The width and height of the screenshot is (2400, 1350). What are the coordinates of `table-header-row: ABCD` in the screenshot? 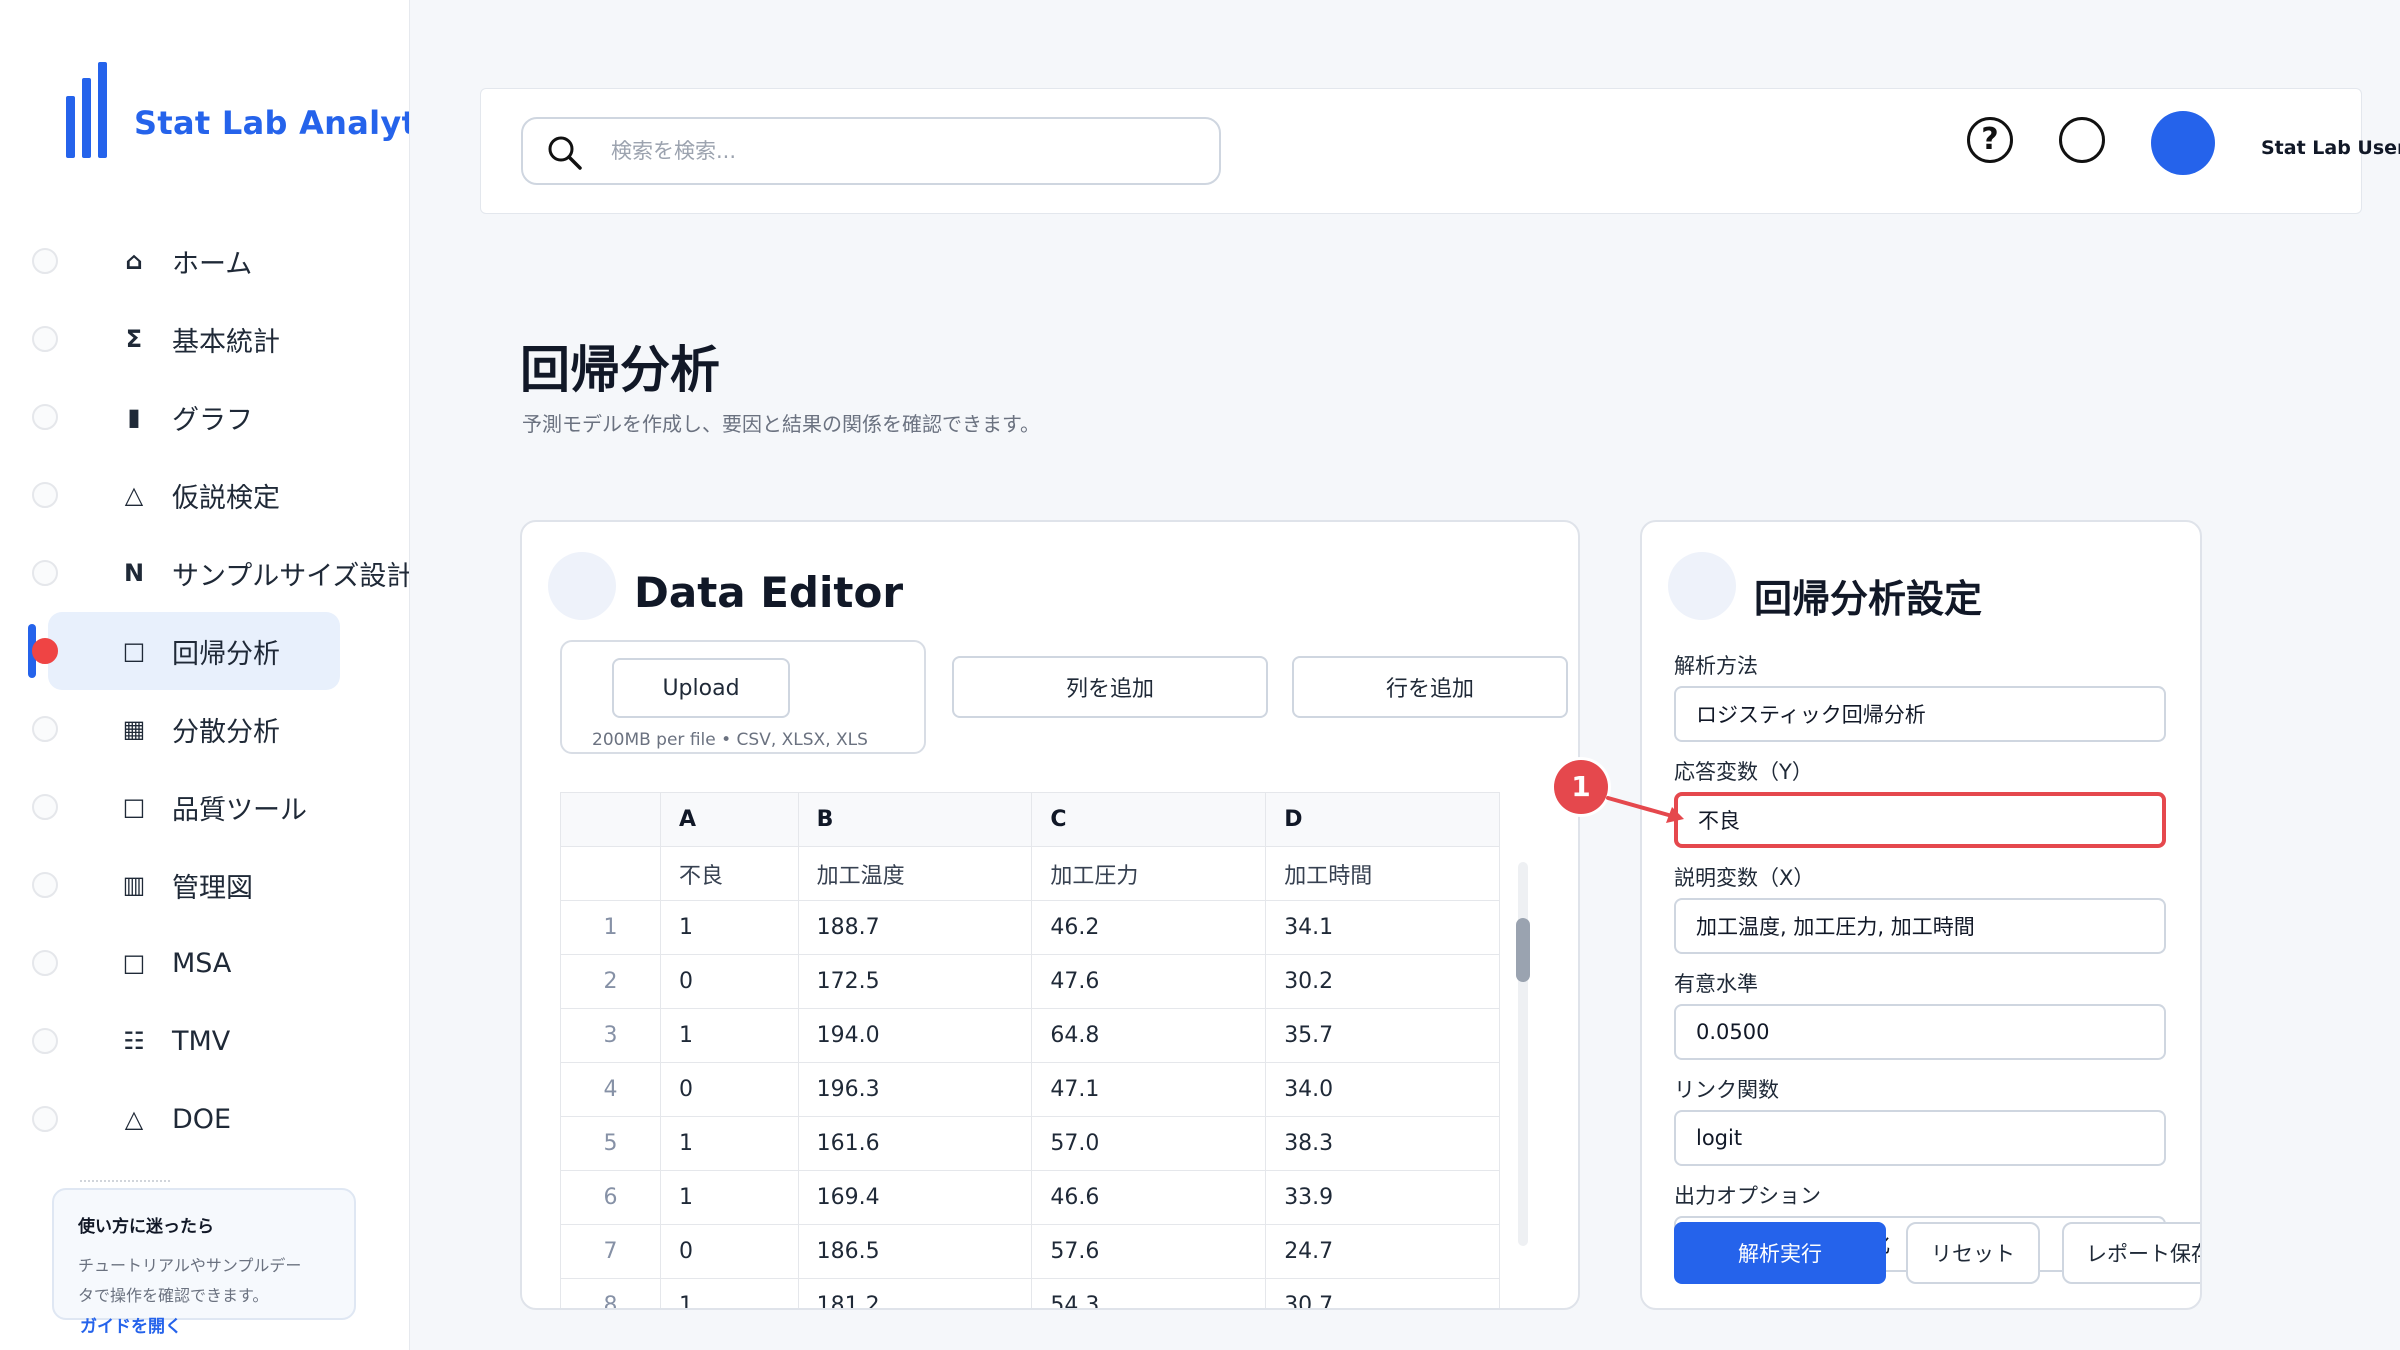 It's located at (1030, 819).